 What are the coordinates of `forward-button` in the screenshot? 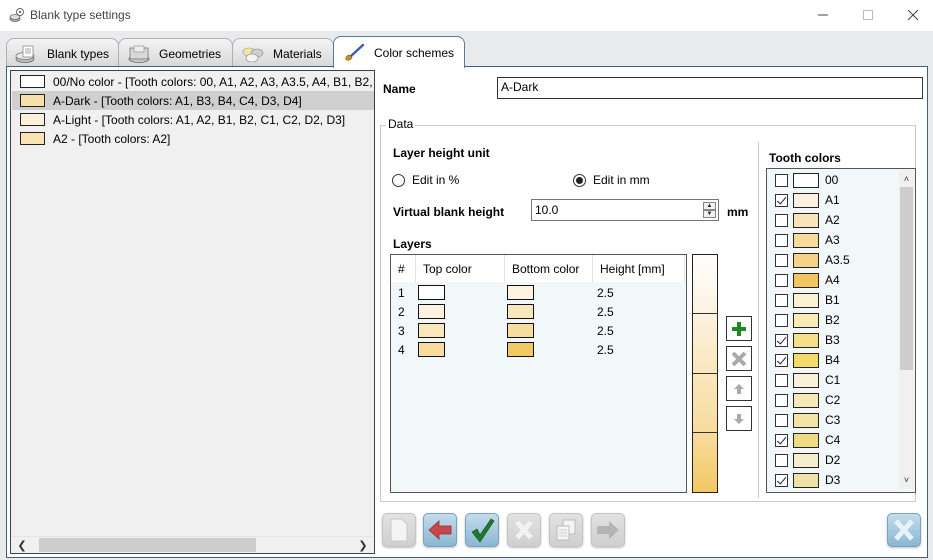 It's located at (608, 530).